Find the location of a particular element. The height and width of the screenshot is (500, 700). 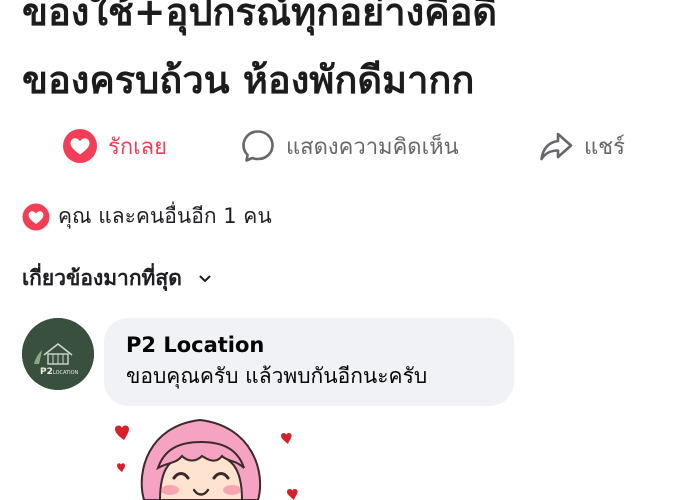

reaction-summary: คุณ และคนอื่นอีก 1 คน is located at coordinates (147, 216).